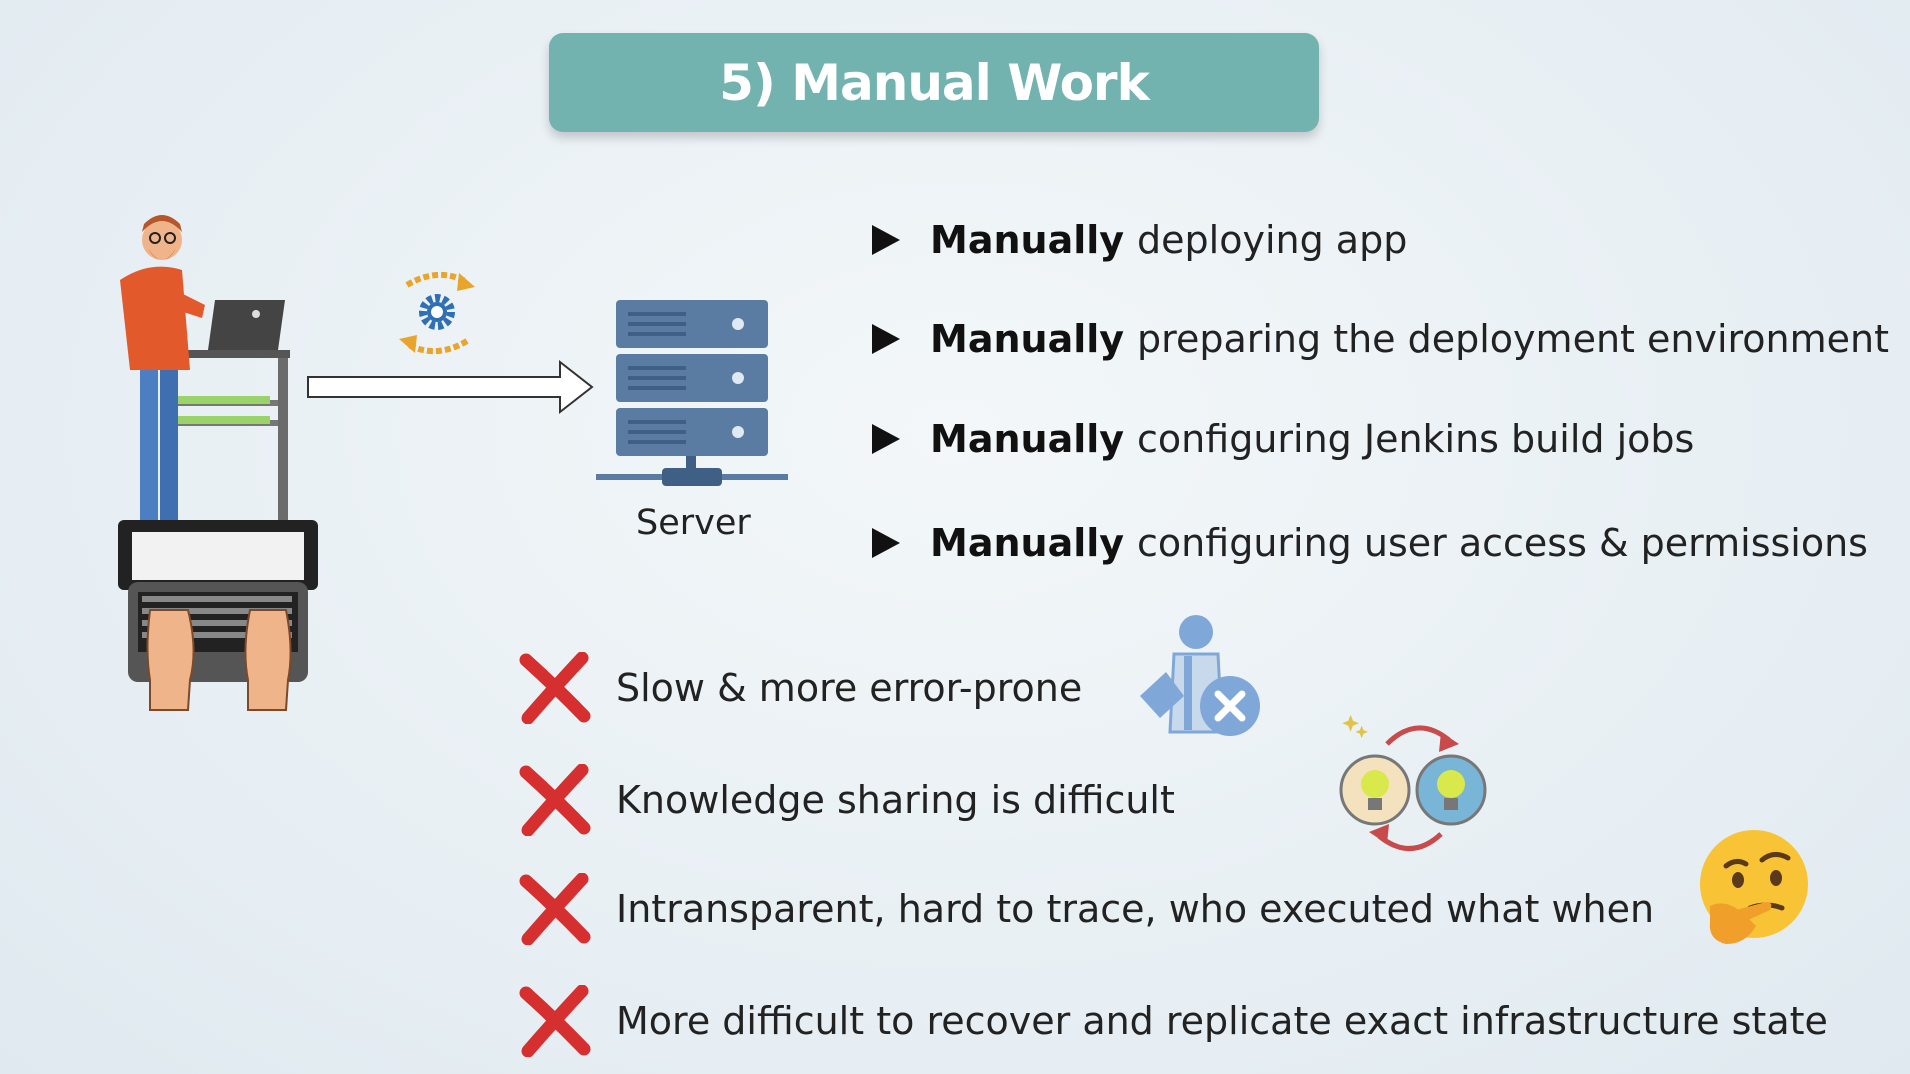  What do you see at coordinates (1513, 339) in the screenshot?
I see `bullet-text: preparing the deployment environment` at bounding box center [1513, 339].